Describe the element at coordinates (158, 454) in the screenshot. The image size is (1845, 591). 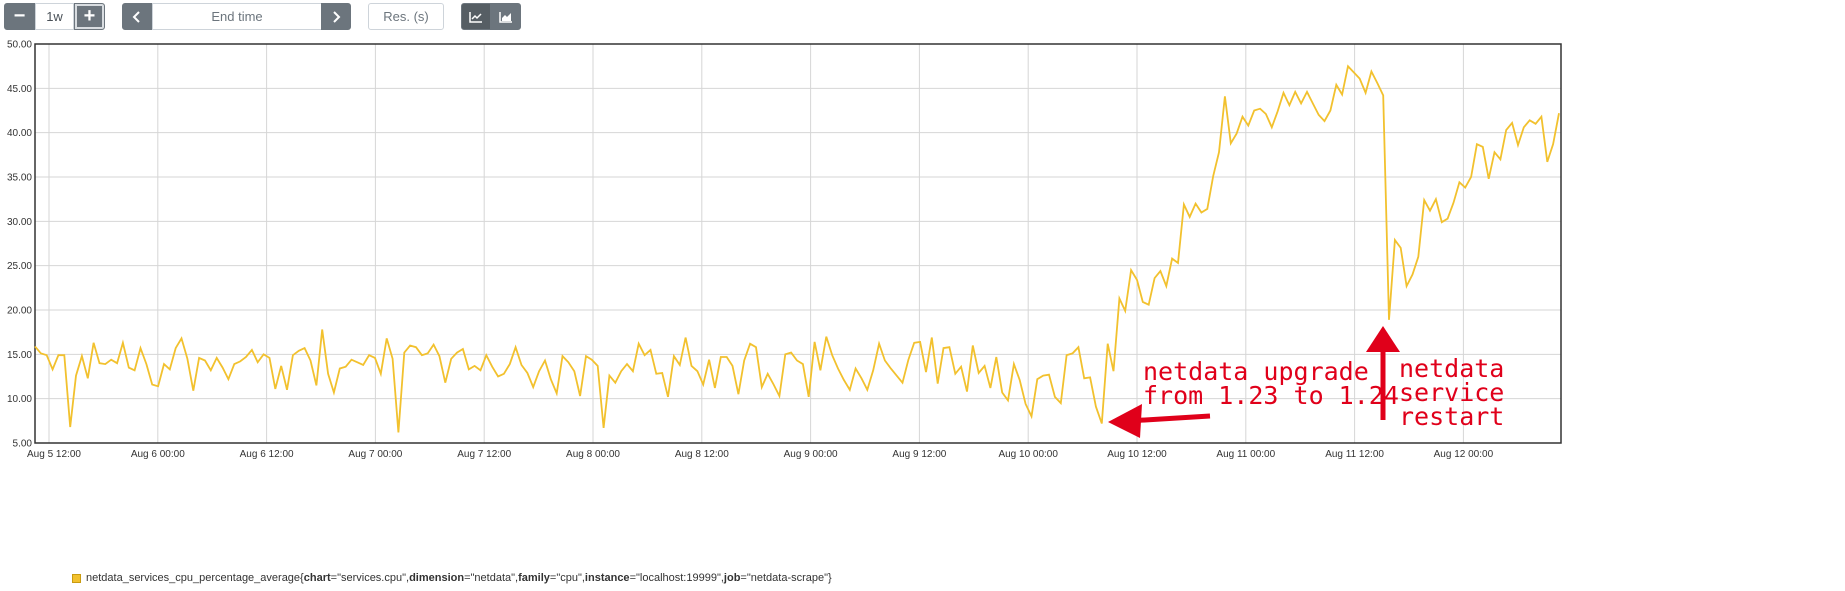
I see `x-tick-label: Aug 6 00:00` at that location.